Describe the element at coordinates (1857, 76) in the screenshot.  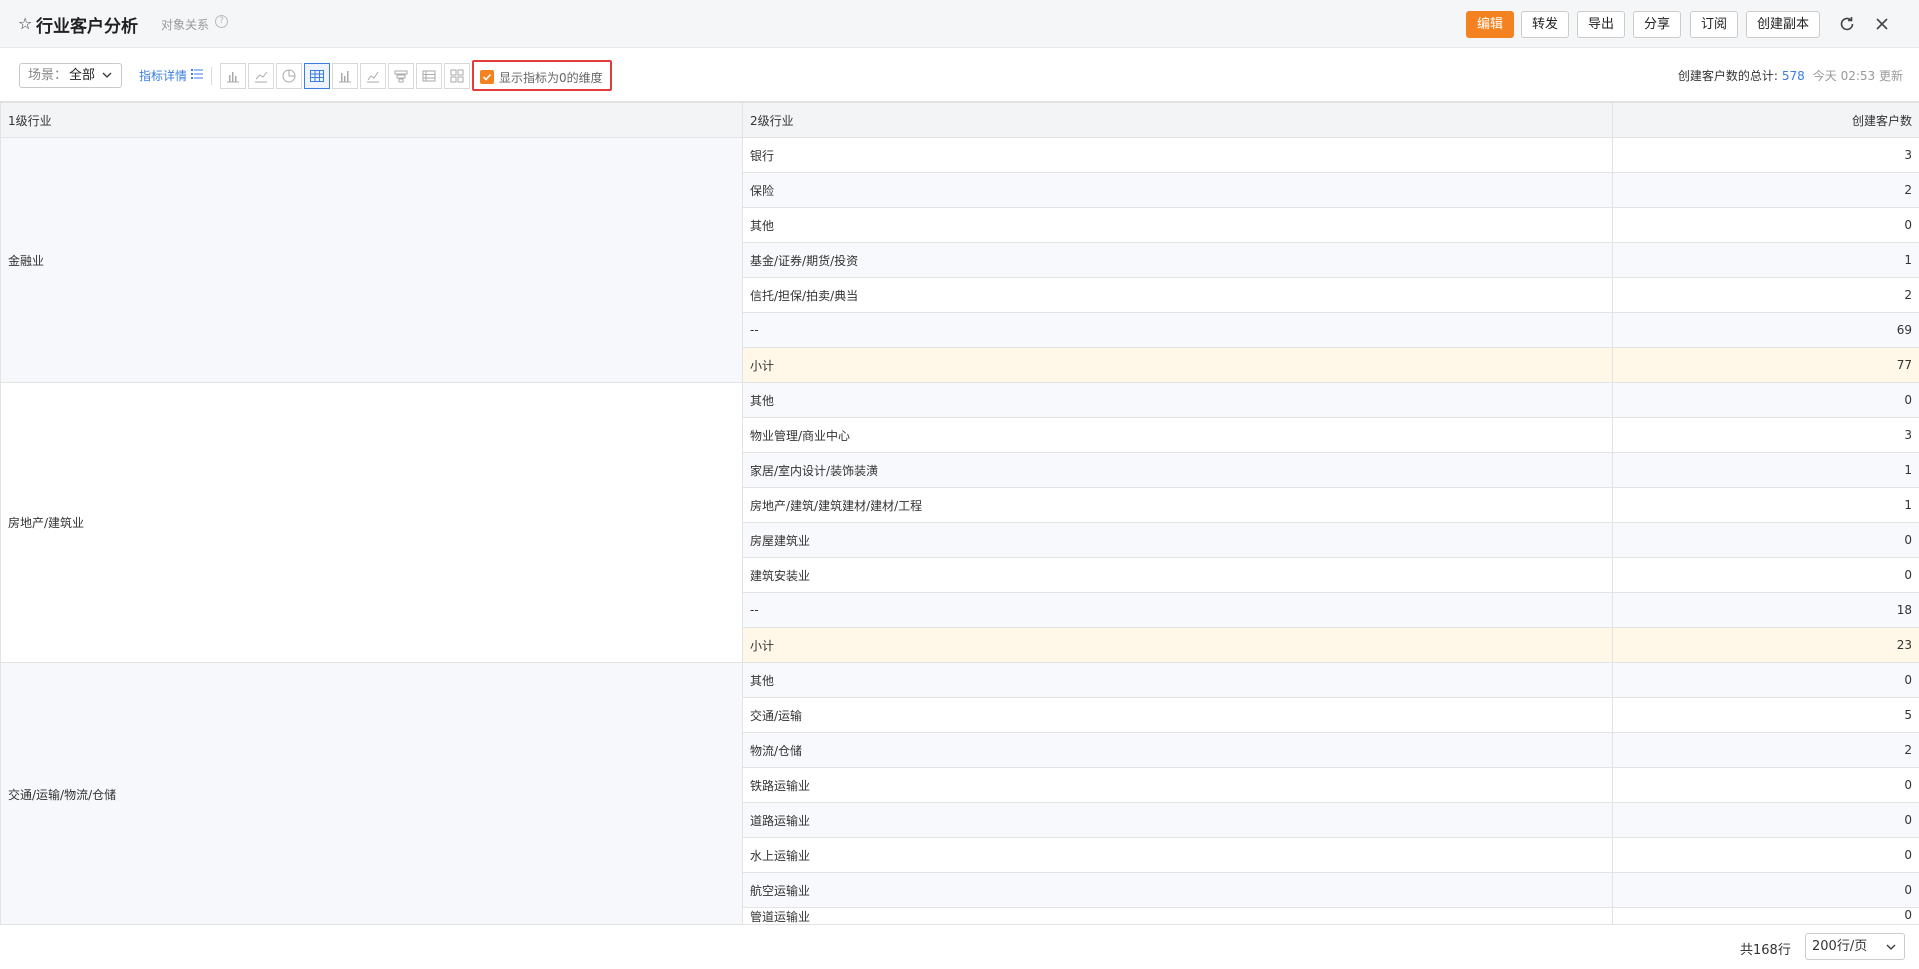
I see `update-time: 今天 02:53 更新` at that location.